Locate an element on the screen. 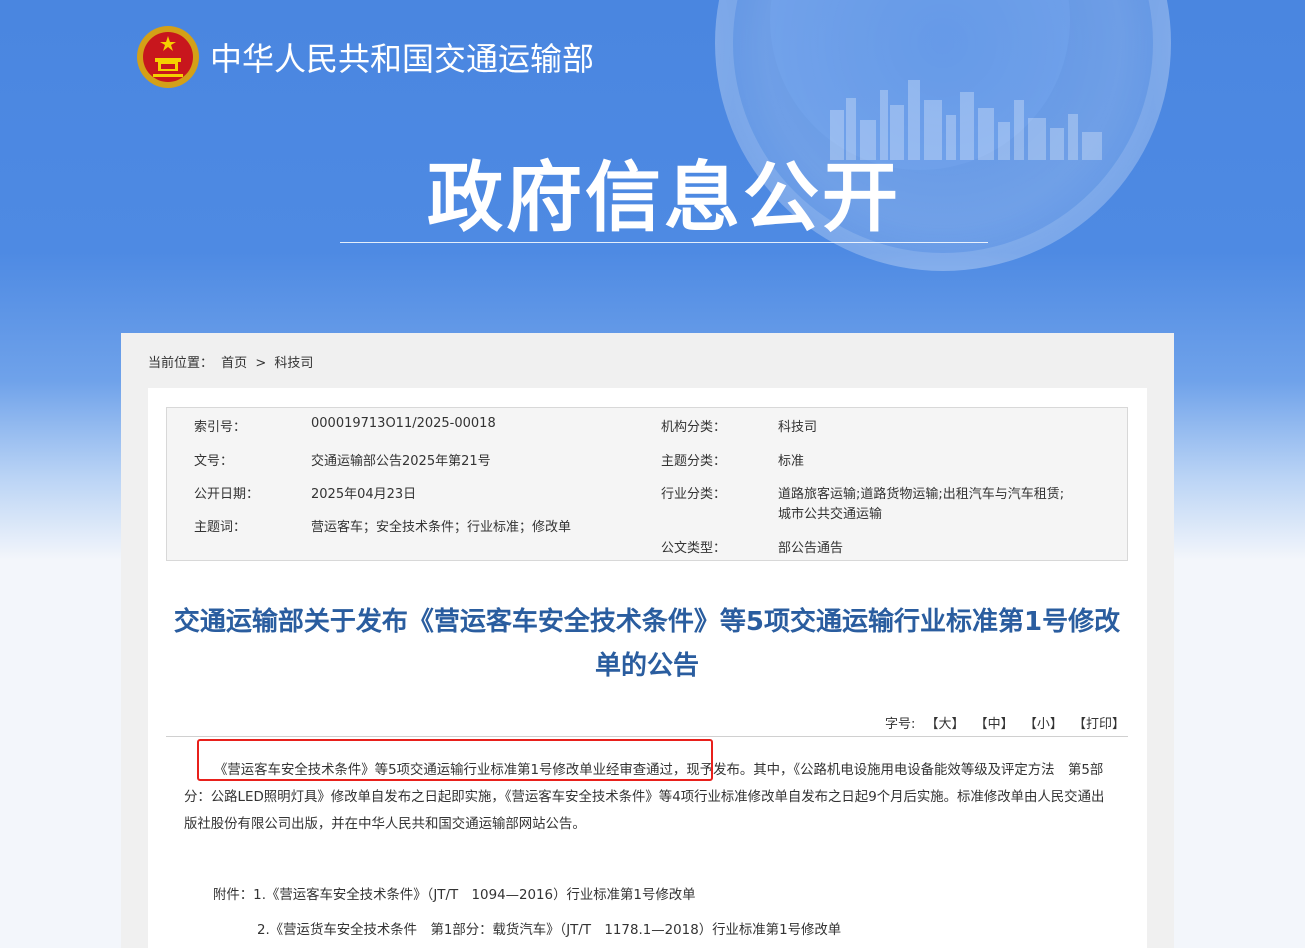 The image size is (1305, 948). doctype-label: 公文类型： is located at coordinates (694, 548).